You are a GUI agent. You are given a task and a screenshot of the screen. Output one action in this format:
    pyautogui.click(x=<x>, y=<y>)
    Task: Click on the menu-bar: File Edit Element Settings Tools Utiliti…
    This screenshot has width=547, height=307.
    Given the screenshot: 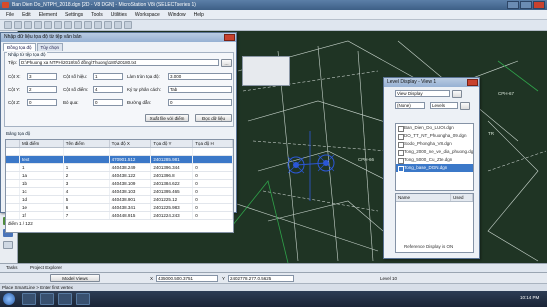 What is the action you would take?
    pyautogui.click(x=273, y=15)
    